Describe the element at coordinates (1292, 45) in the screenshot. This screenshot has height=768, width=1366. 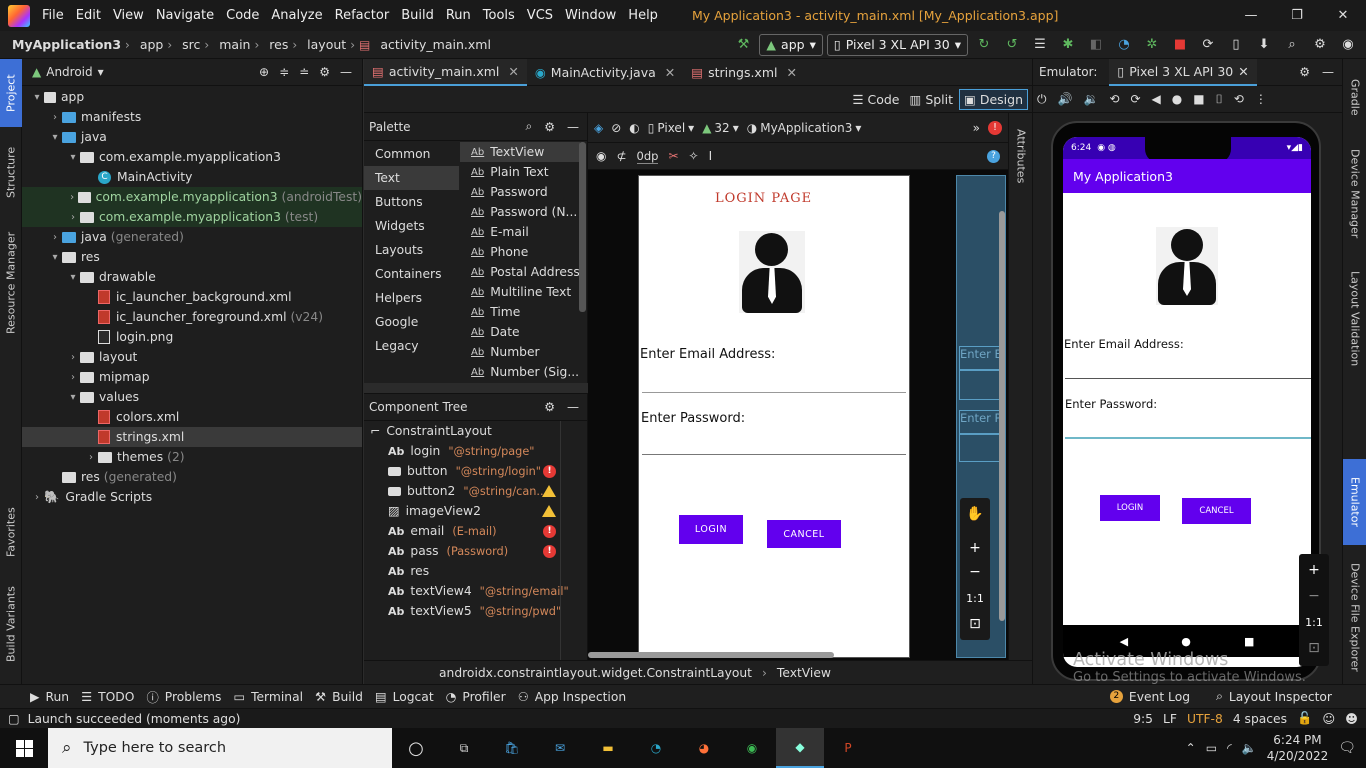
I see `search-icon: ⌕` at that location.